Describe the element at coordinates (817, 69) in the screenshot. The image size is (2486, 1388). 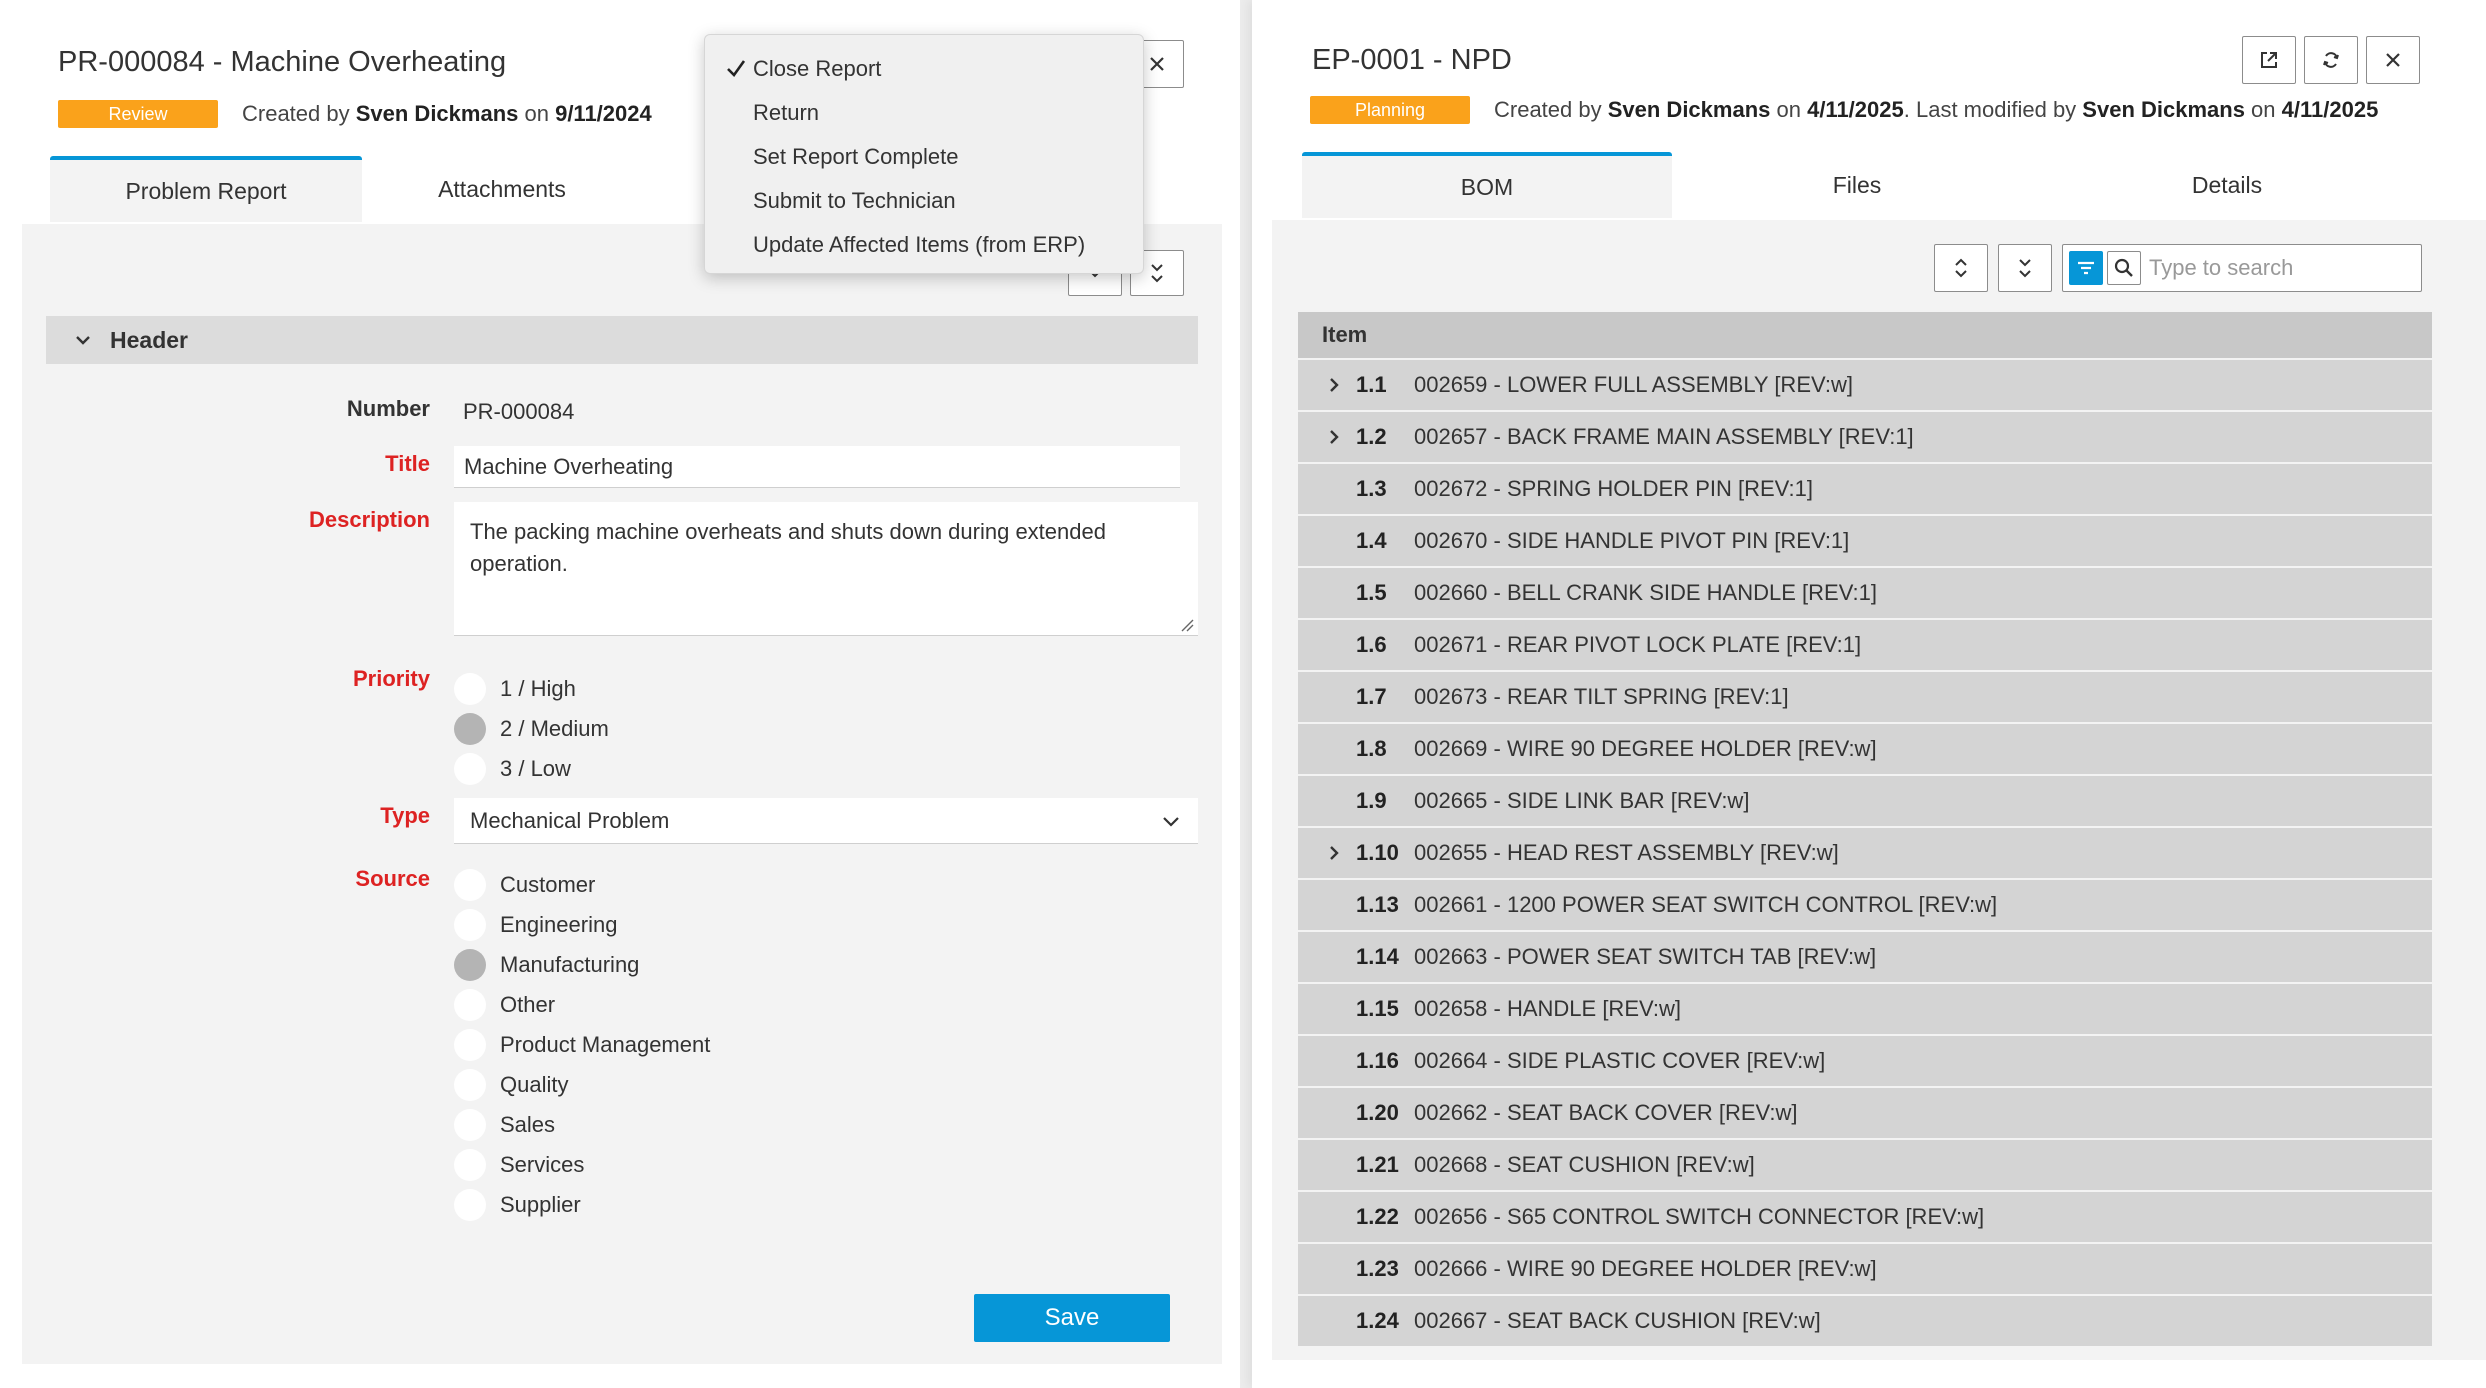
I see `menu-item: Close Report` at that location.